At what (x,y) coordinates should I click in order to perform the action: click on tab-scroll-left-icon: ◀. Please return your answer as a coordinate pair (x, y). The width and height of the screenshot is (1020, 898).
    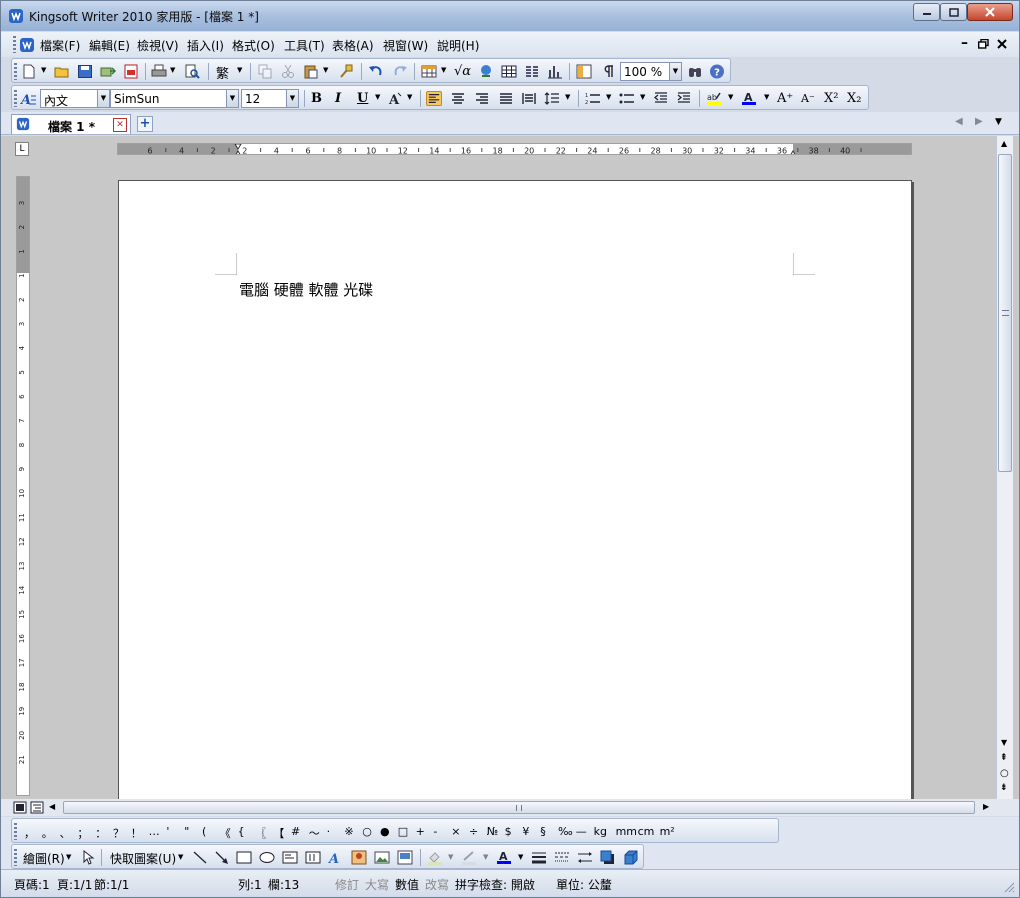
    Looking at the image, I should click on (959, 121).